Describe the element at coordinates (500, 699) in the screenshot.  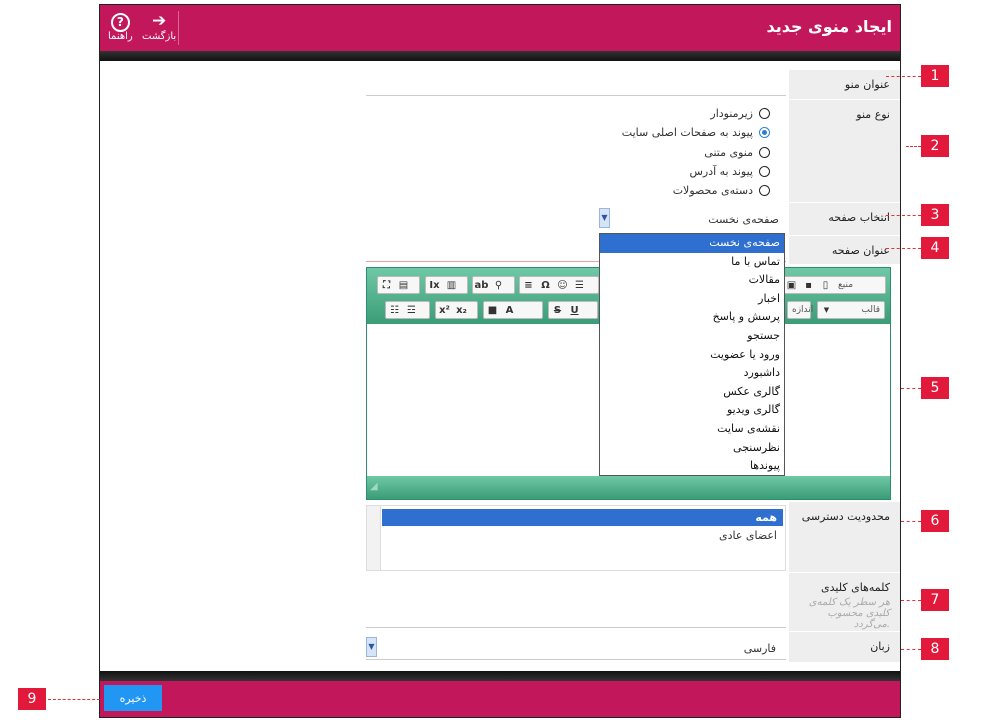
I see `page-footer: ذخیره` at that location.